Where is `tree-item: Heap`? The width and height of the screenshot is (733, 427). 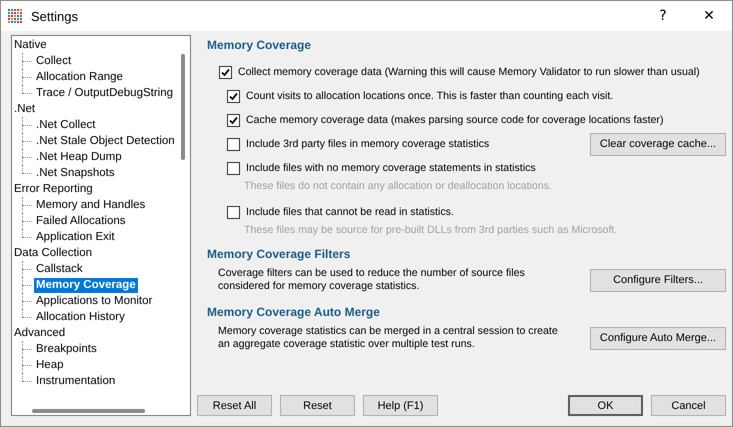
tree-item: Heap is located at coordinates (50, 365).